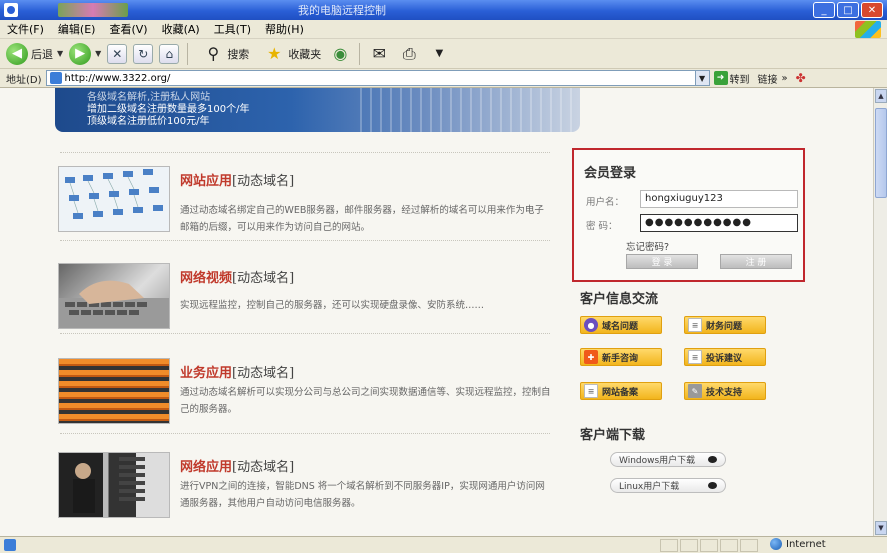 The width and height of the screenshot is (887, 553). I want to click on service-title: 网站应用[动态域名], so click(237, 179).